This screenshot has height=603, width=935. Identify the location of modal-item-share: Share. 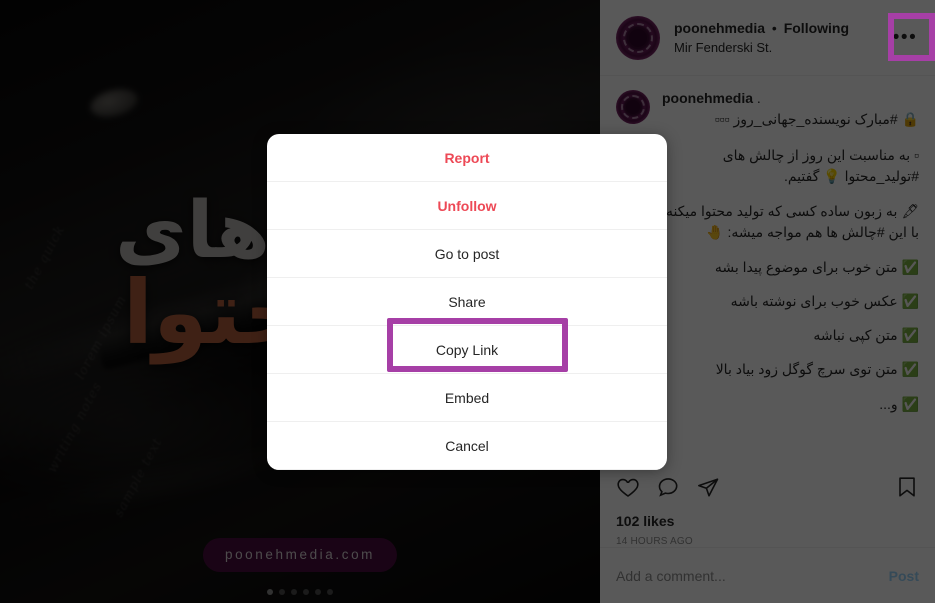
(467, 302).